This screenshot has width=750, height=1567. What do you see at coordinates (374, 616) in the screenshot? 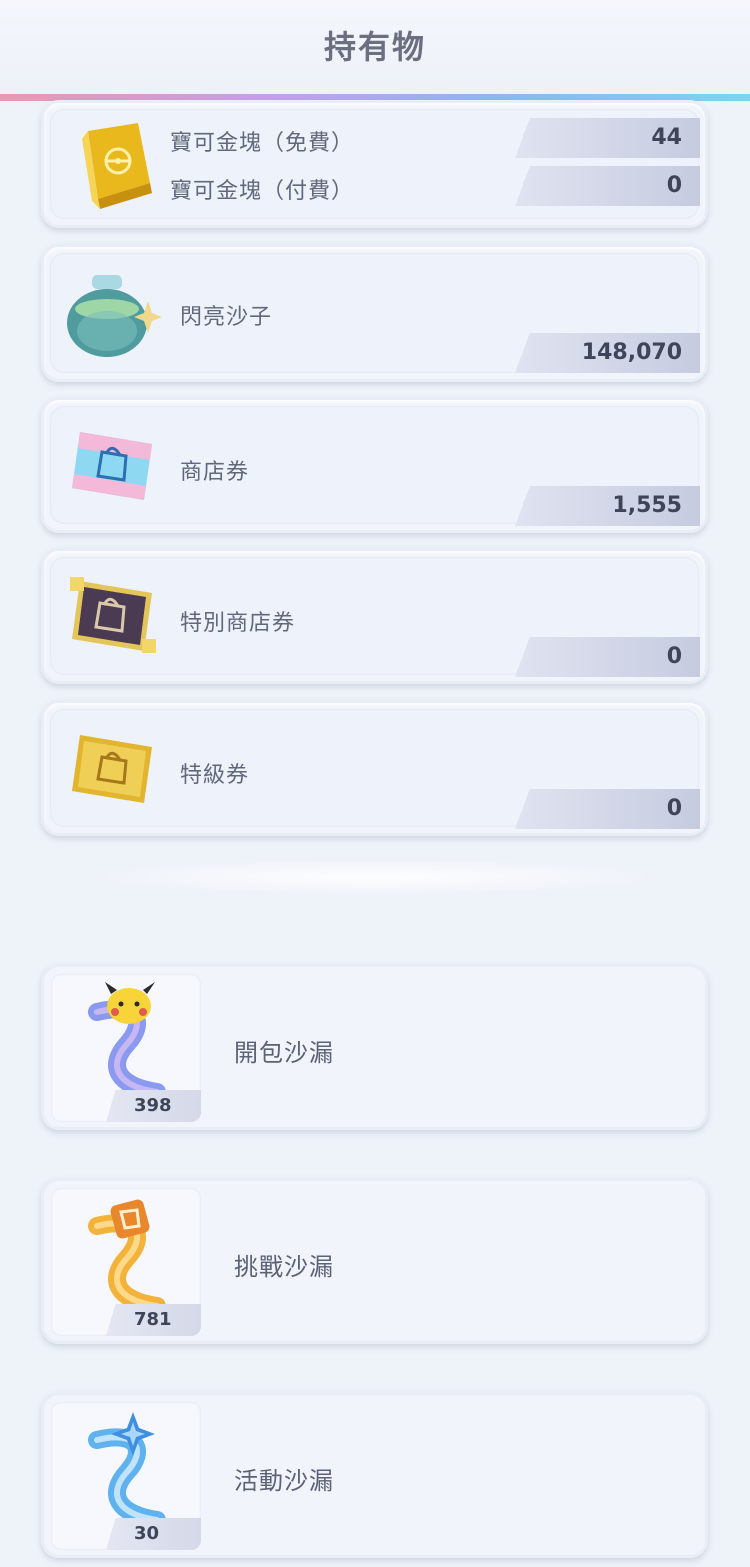
I see `special-shop-ticket-card: 特別商店券 0` at bounding box center [374, 616].